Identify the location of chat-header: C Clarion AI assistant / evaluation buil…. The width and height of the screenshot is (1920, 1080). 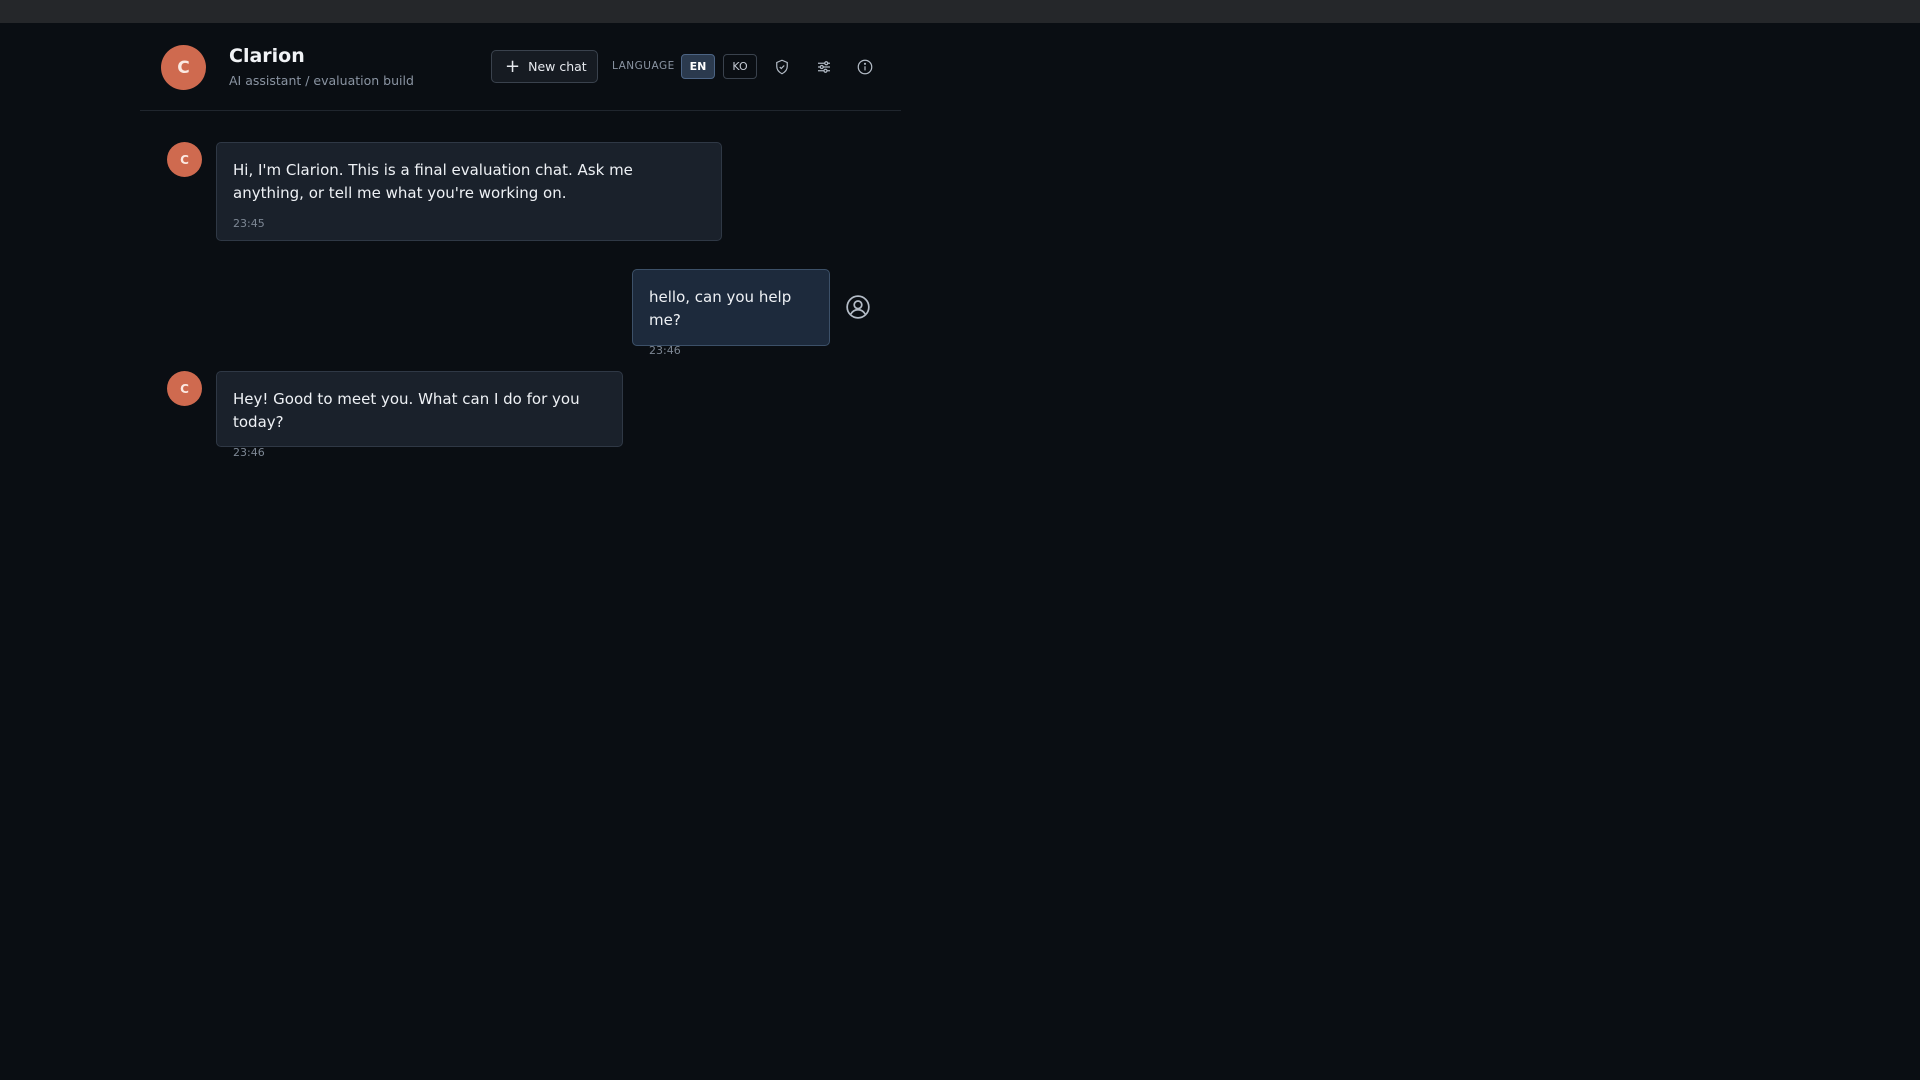
(520, 67).